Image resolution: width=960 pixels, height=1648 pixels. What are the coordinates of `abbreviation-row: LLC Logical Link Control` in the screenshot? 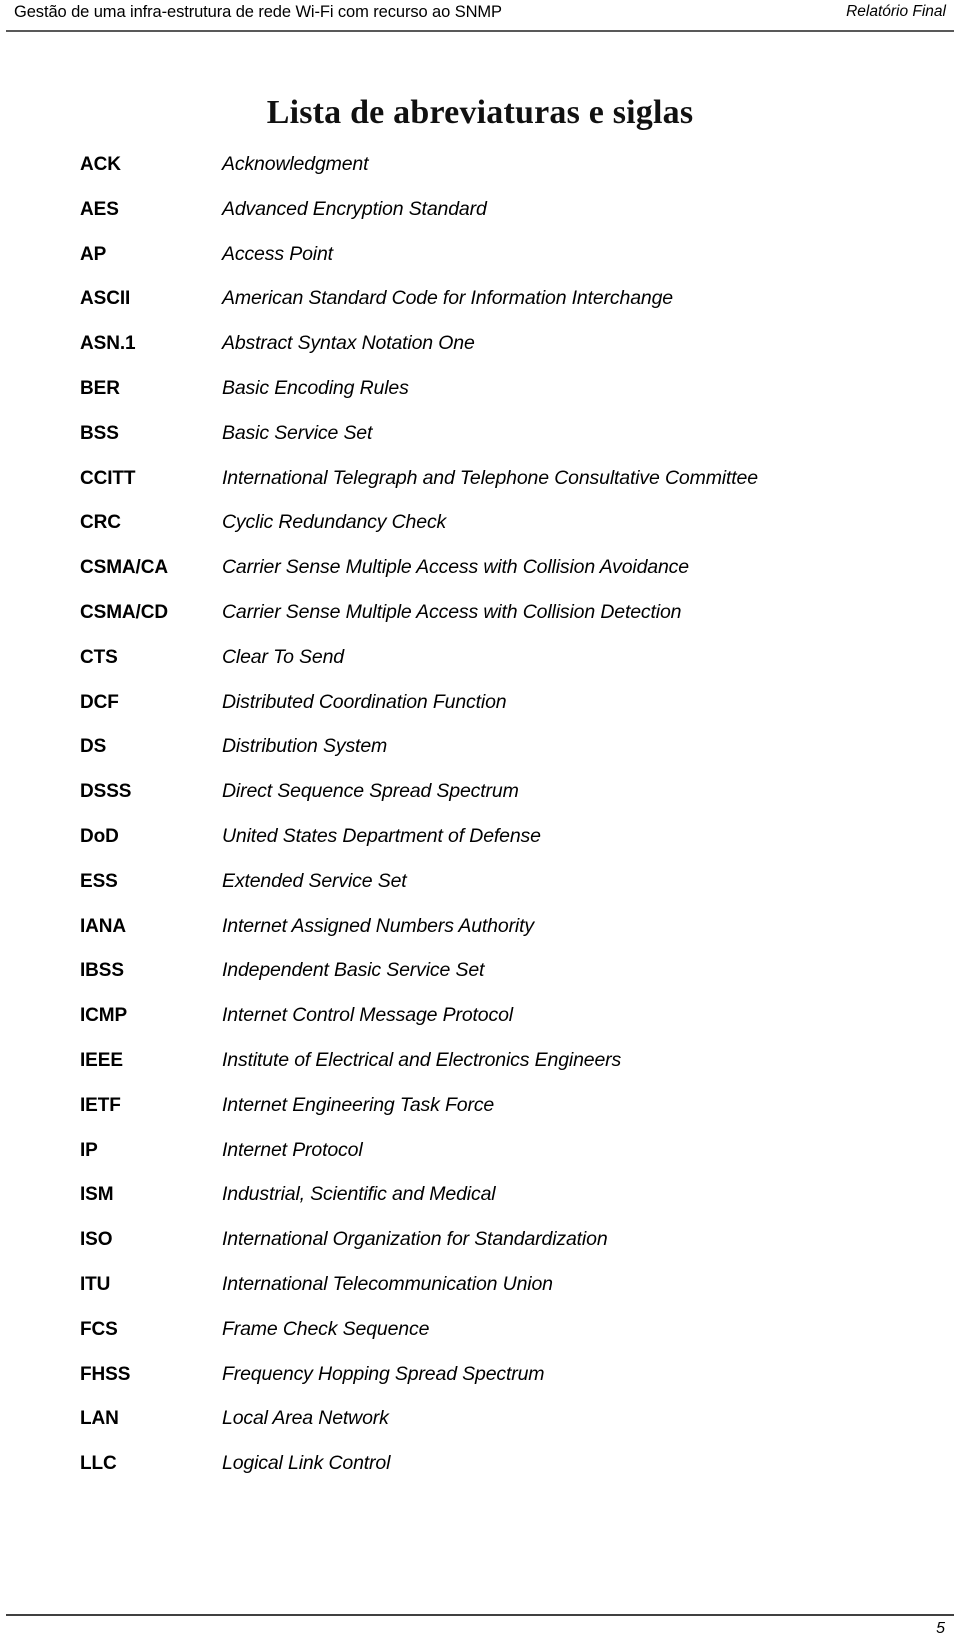 It's located at (480, 1474).